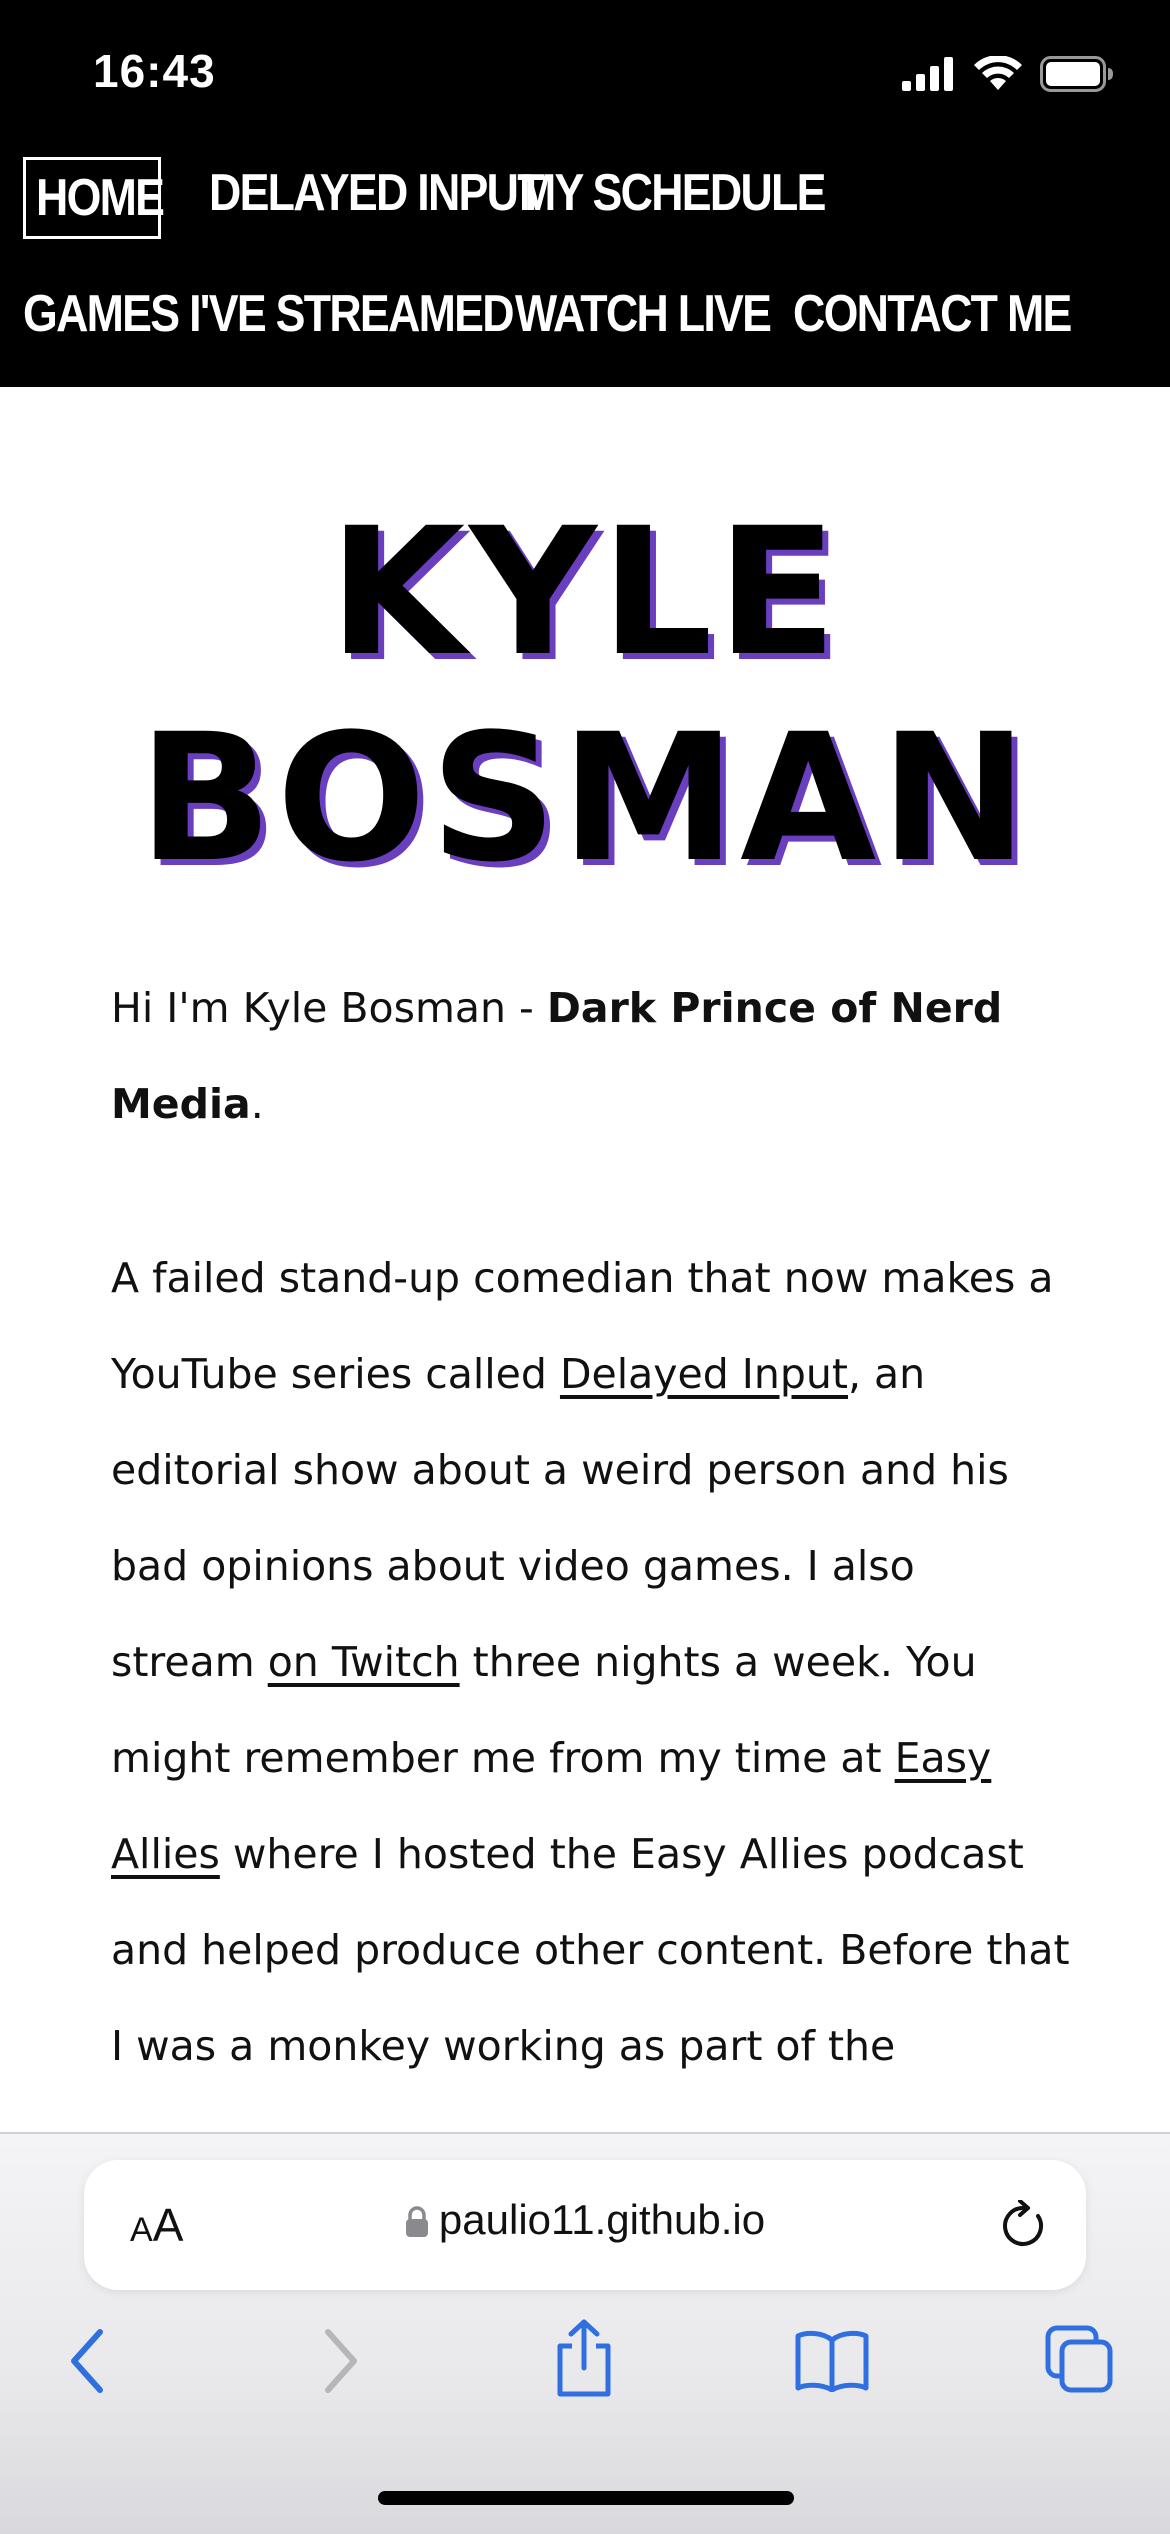  Describe the element at coordinates (88, 2361) in the screenshot. I see `back-icon` at that location.